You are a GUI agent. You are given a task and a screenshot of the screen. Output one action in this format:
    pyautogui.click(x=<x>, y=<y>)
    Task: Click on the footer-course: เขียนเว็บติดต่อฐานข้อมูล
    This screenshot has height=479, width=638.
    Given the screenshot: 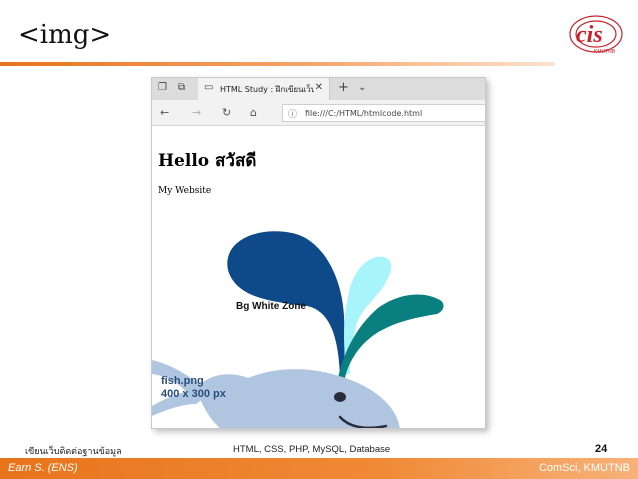 What is the action you would take?
    pyautogui.click(x=73, y=452)
    